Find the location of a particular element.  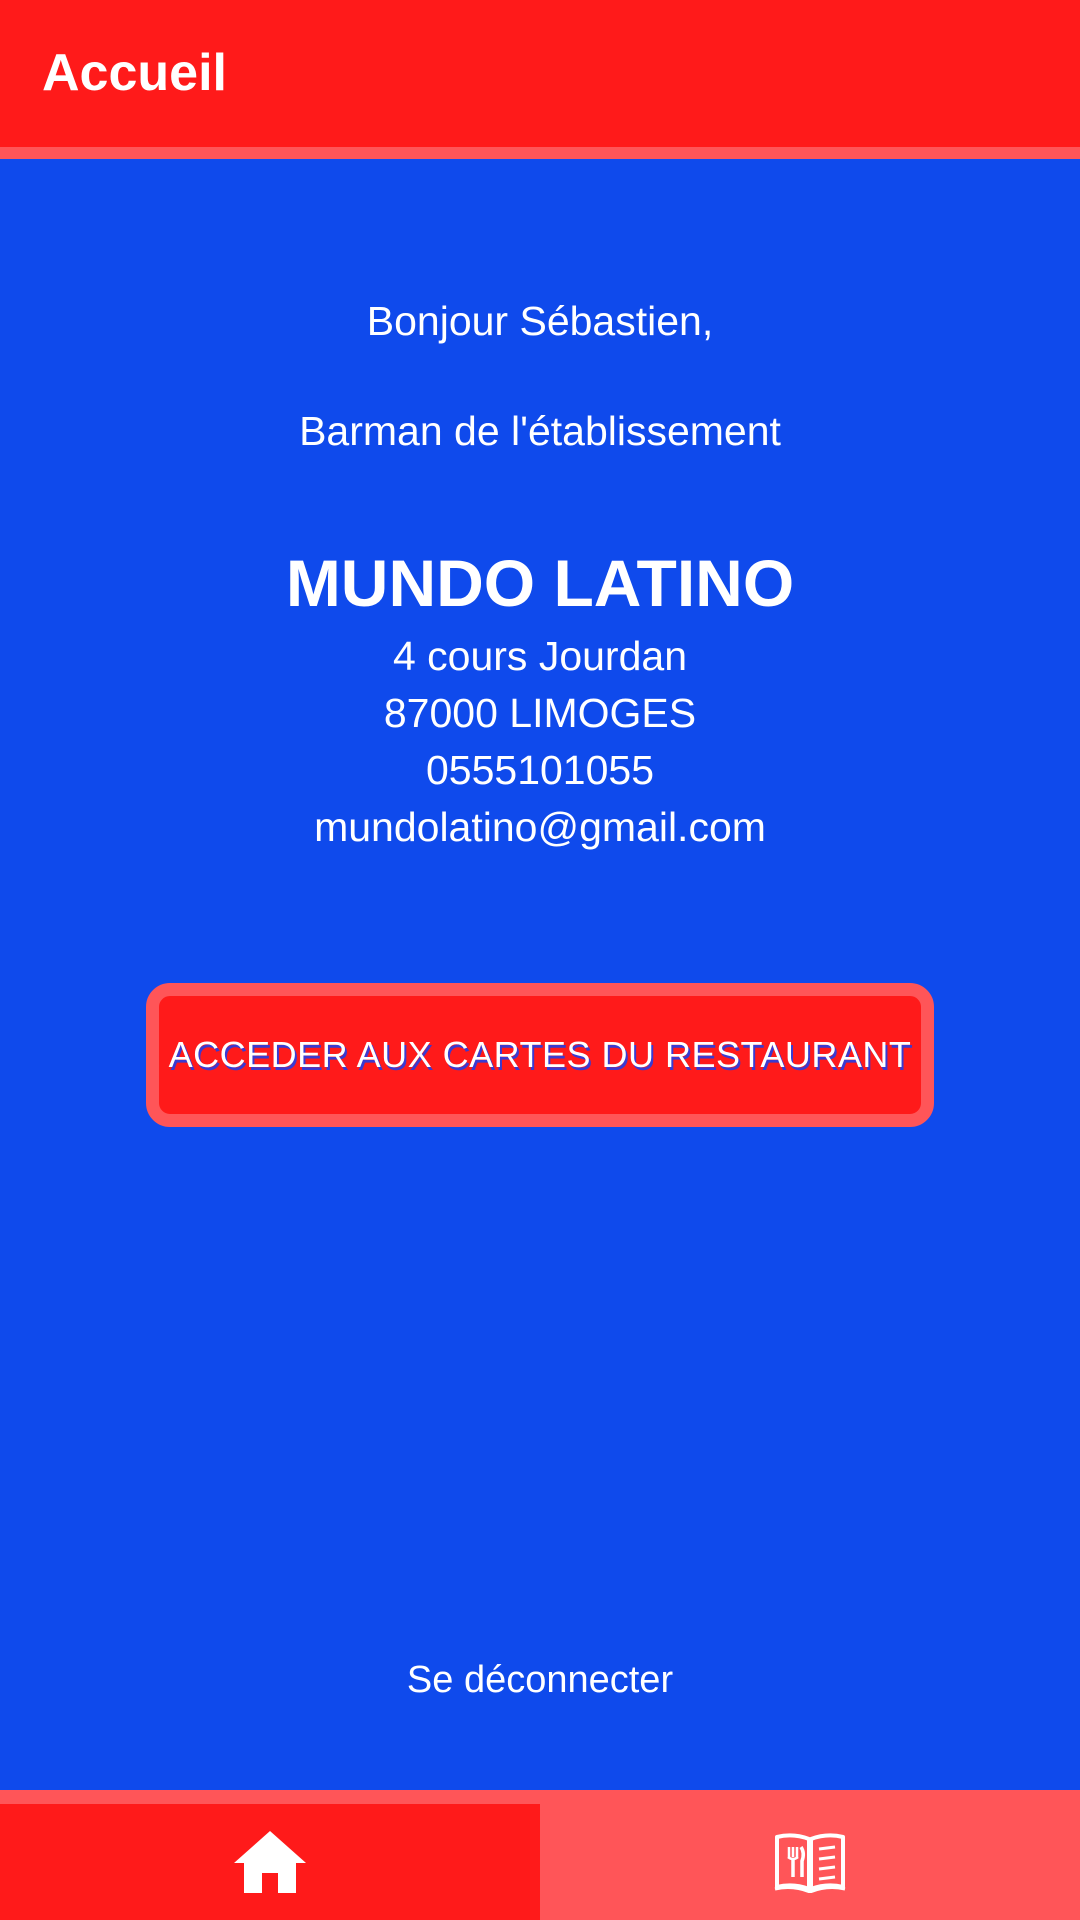

logout-link: Se déconnecter is located at coordinates (540, 1680).